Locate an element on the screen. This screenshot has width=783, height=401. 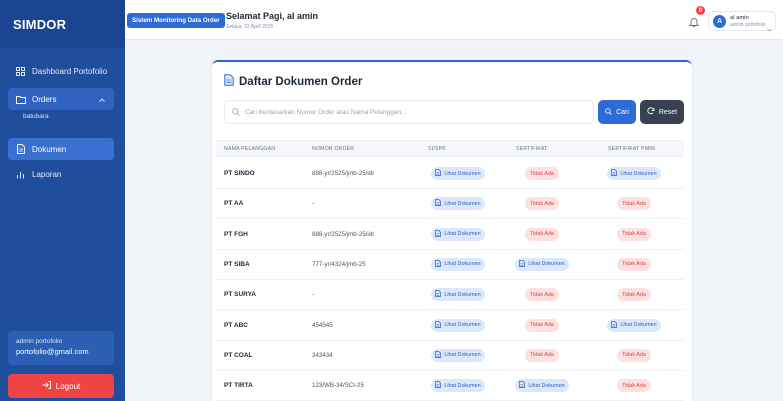
header-user-role: admin portofolio is located at coordinates (748, 25).